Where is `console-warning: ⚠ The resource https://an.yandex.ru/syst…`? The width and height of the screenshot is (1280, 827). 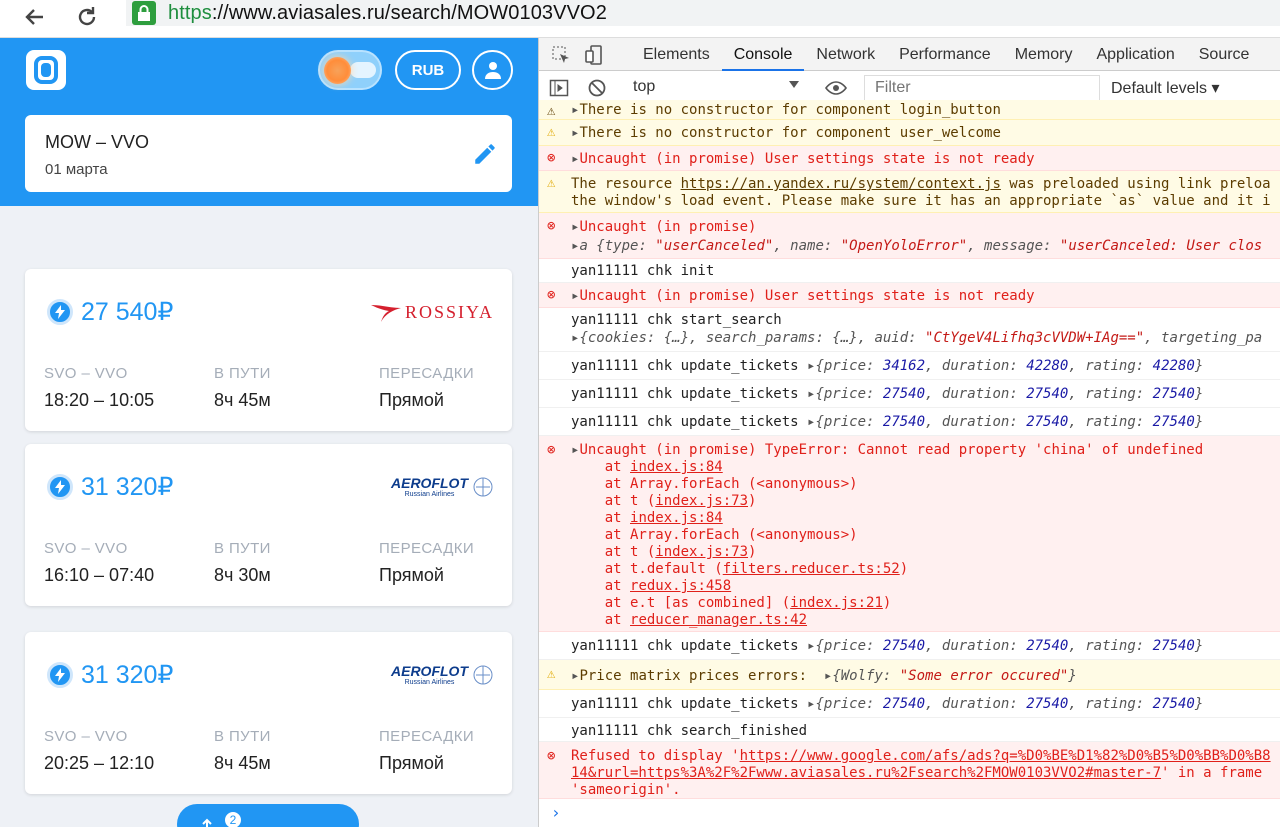
console-warning: ⚠ The resource https://an.yandex.ru/syst… is located at coordinates (909, 192).